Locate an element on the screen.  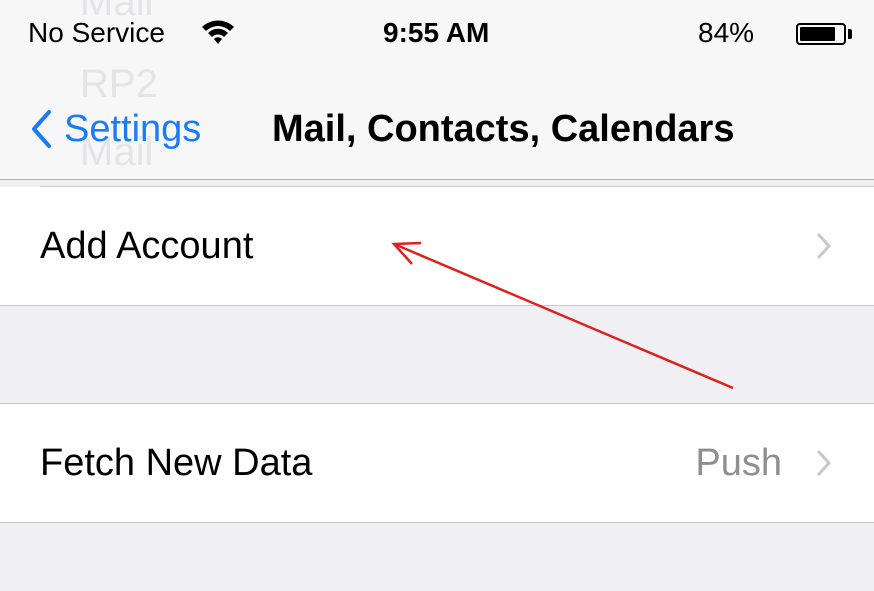
back-button-label: Settings is located at coordinates (133, 128).